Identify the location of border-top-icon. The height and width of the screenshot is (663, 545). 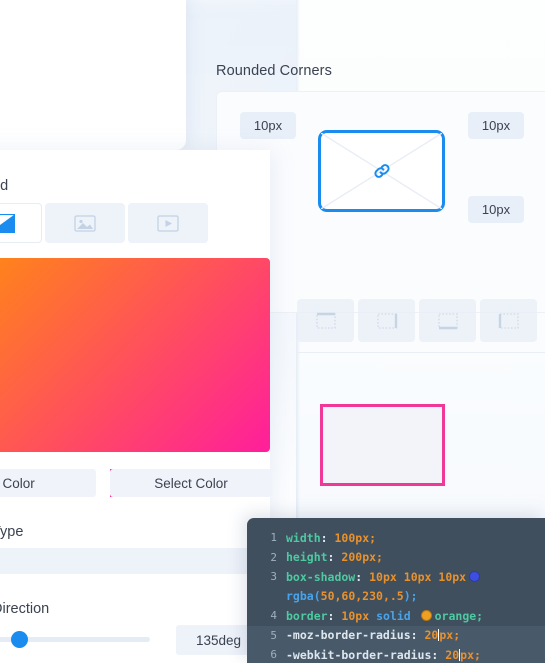
(325, 320).